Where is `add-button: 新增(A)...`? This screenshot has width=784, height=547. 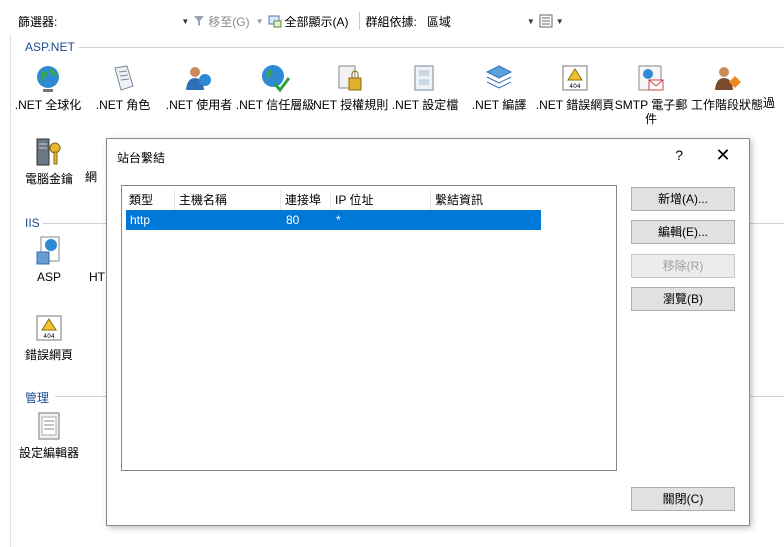 add-button: 新增(A)... is located at coordinates (683, 199).